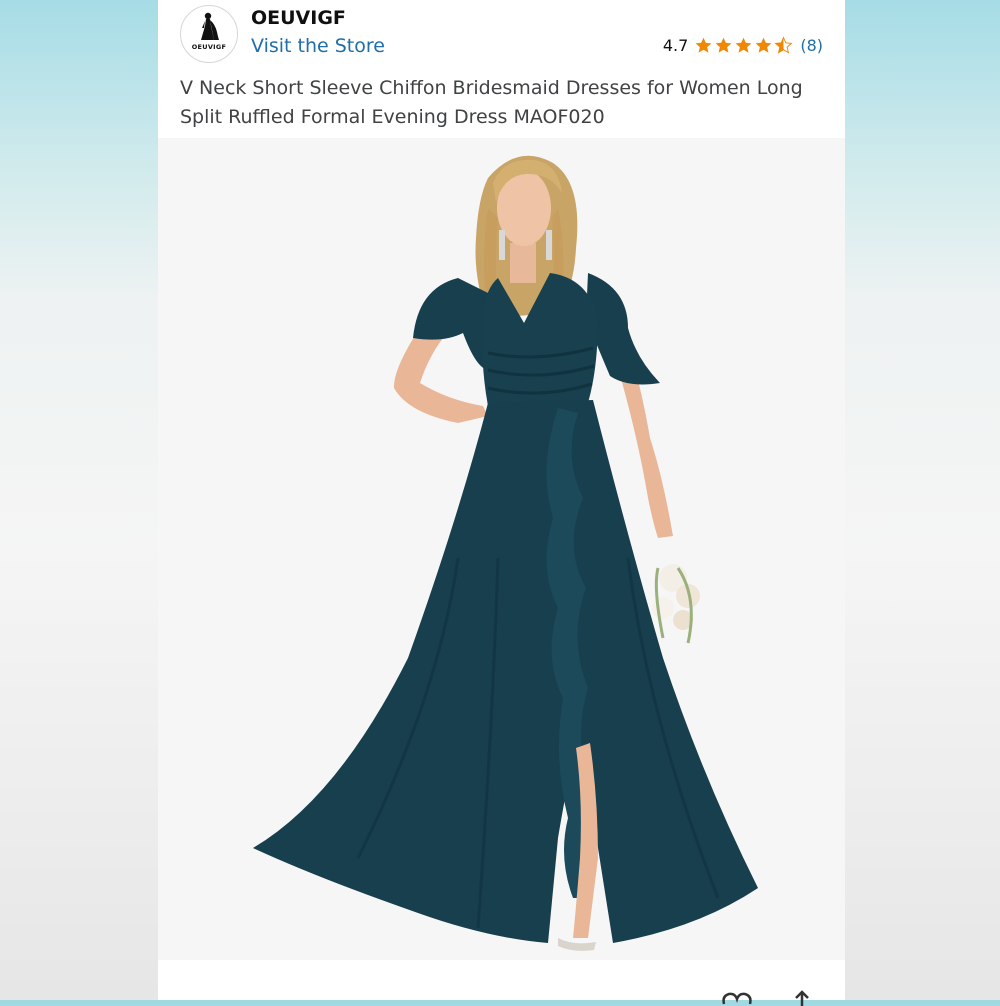 The height and width of the screenshot is (1006, 1000). Describe the element at coordinates (210, 26) in the screenshot. I see `bride-silhouette-icon` at that location.